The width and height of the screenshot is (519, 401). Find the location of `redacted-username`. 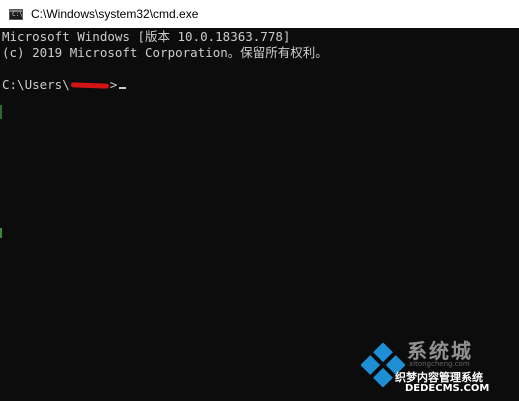

redacted-username is located at coordinates (89, 85).